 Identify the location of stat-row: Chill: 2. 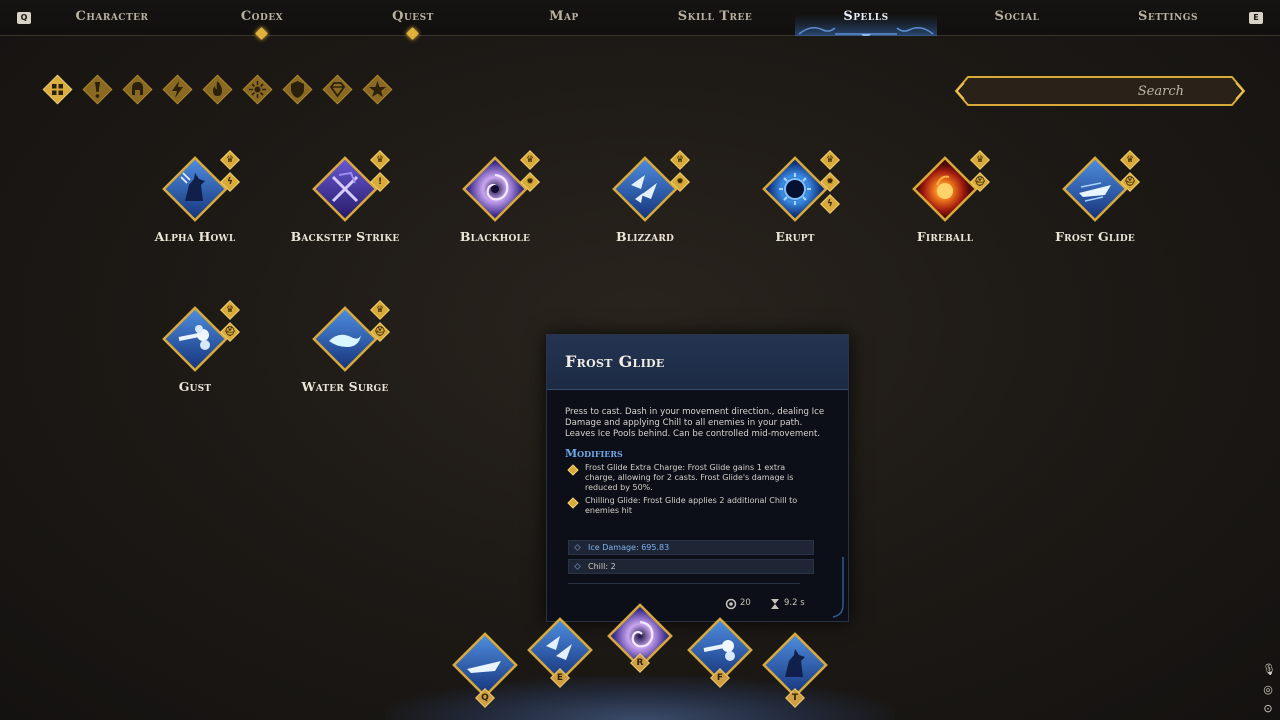
(691, 566).